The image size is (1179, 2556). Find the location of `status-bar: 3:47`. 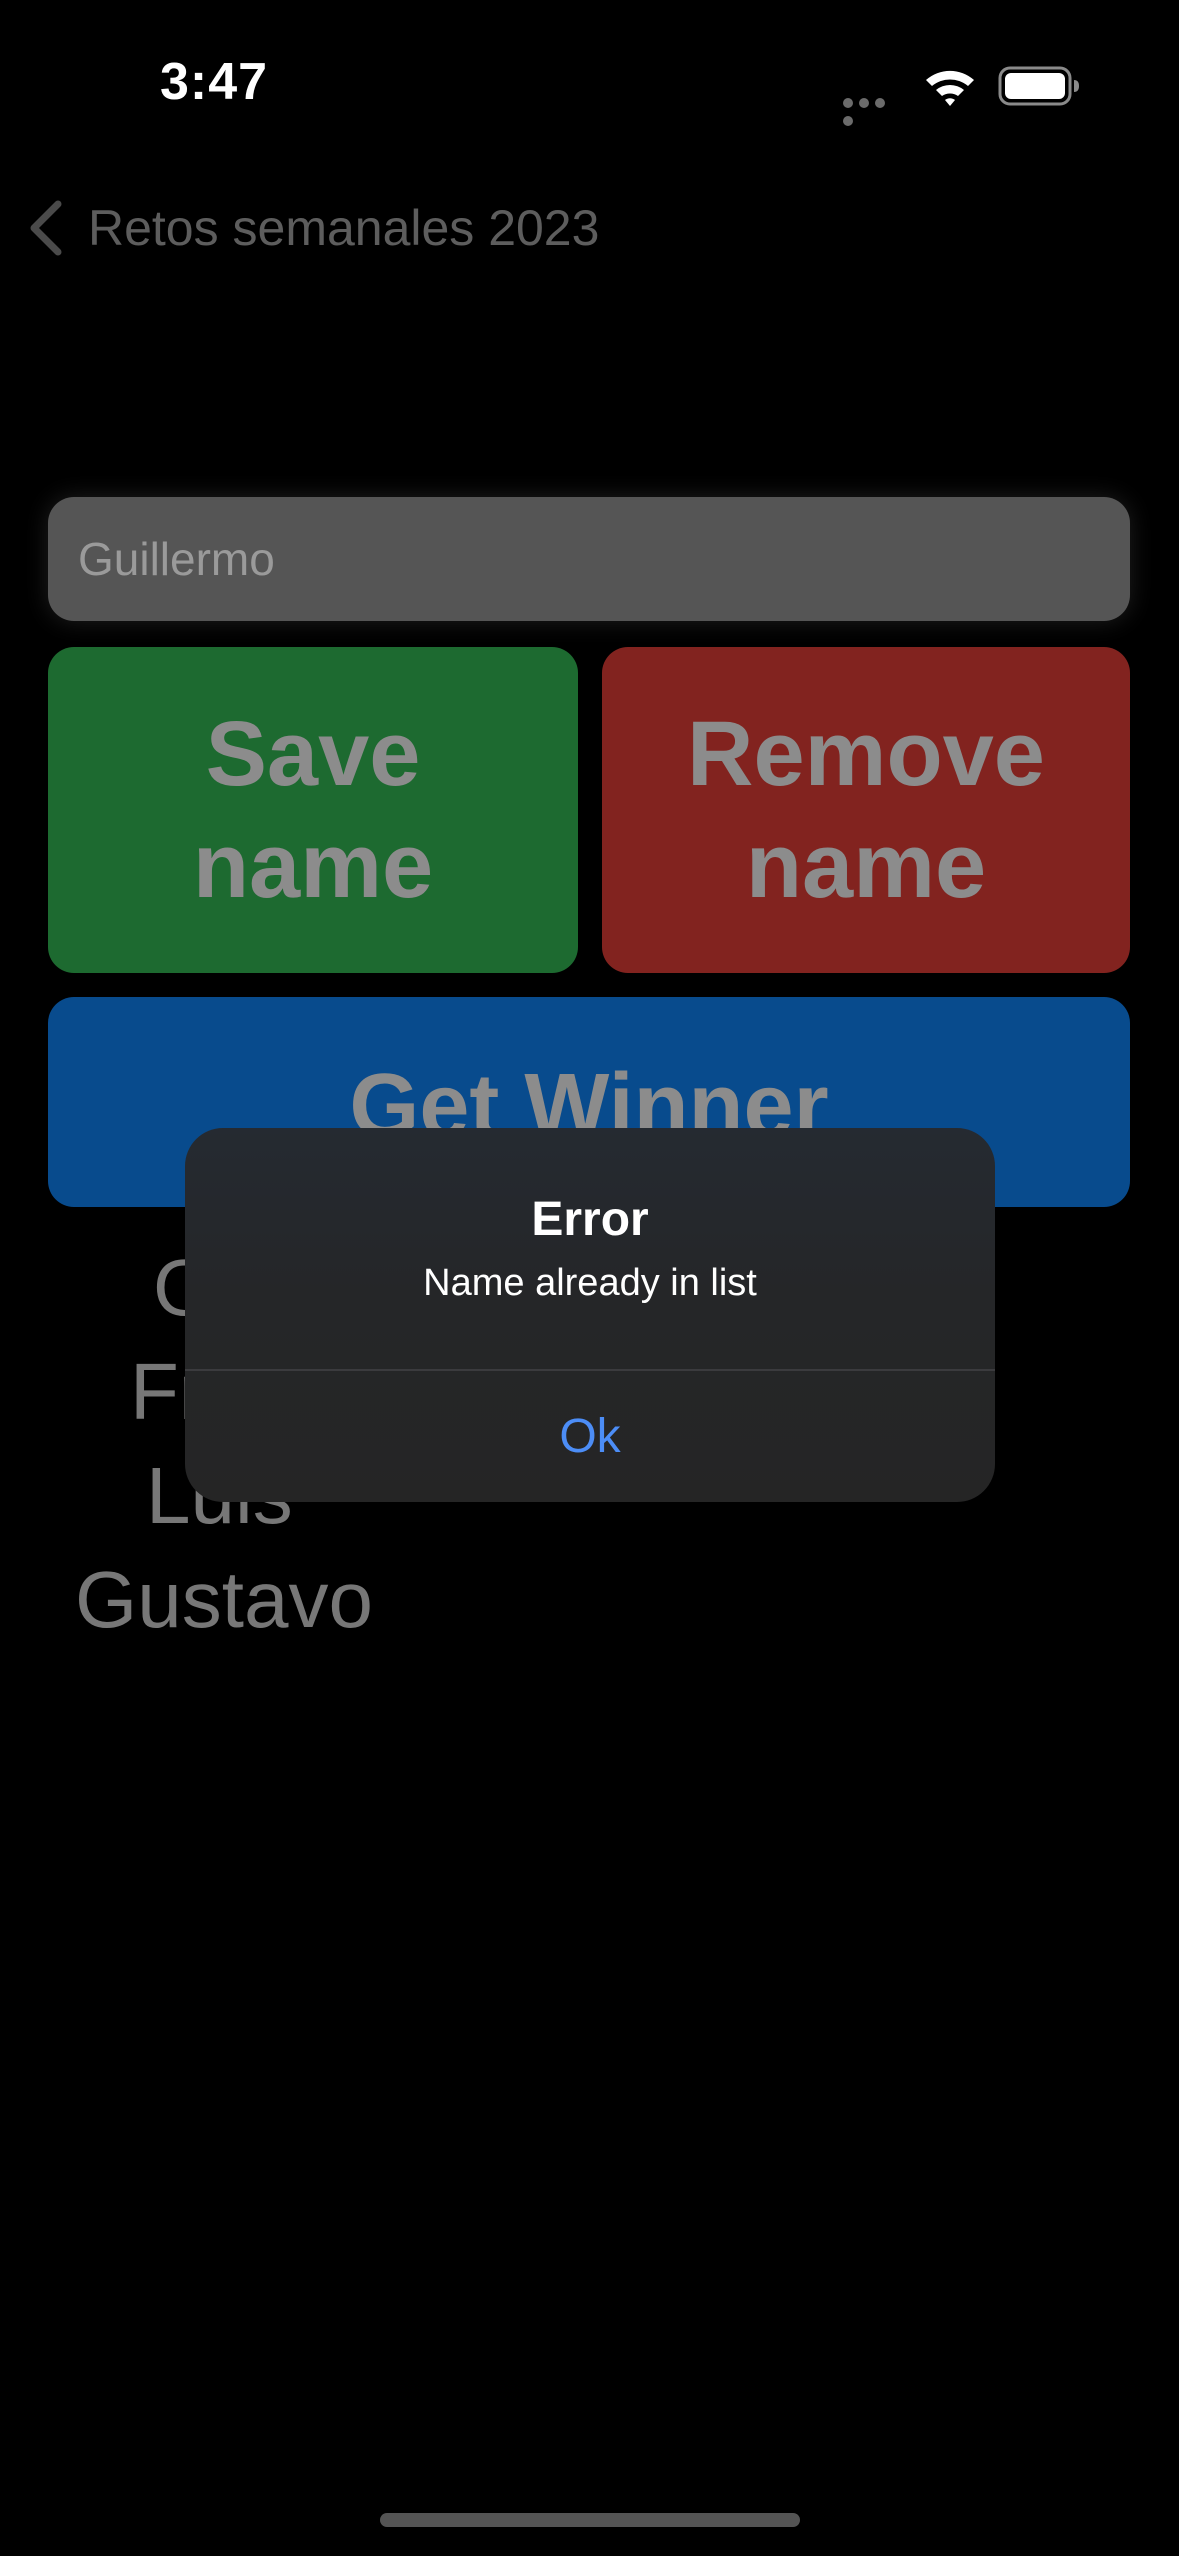

status-bar: 3:47 is located at coordinates (589, 85).